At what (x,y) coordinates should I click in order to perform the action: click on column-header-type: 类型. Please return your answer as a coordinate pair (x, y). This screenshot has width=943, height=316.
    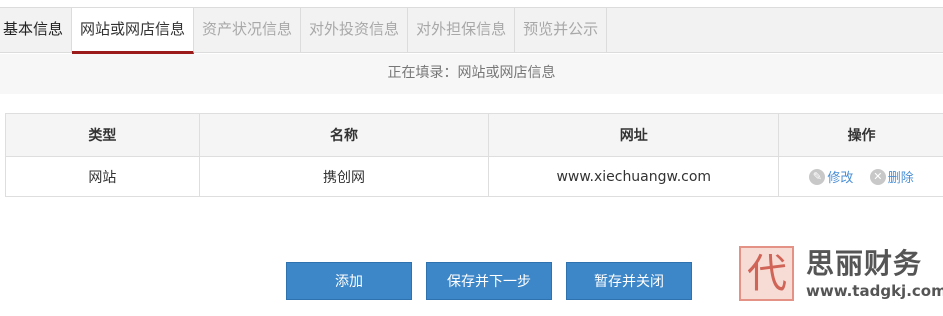
    Looking at the image, I should click on (102, 135).